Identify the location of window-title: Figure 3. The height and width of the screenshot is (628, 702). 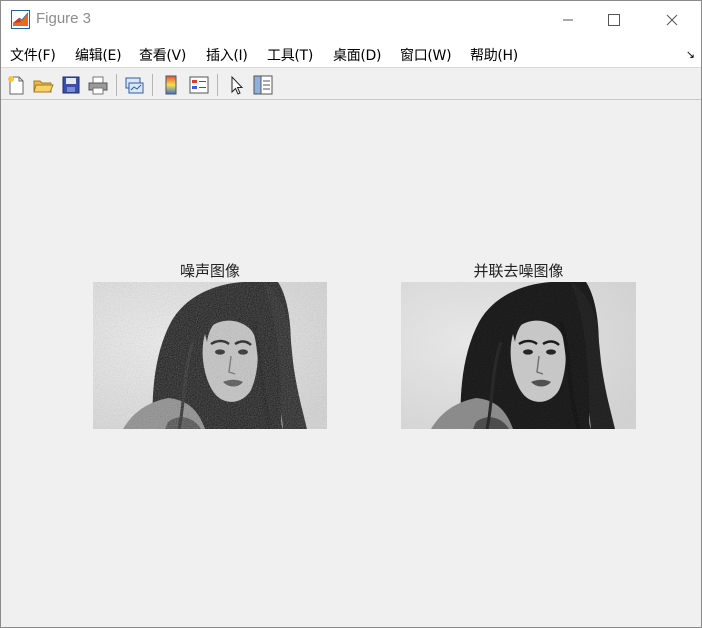
(64, 18).